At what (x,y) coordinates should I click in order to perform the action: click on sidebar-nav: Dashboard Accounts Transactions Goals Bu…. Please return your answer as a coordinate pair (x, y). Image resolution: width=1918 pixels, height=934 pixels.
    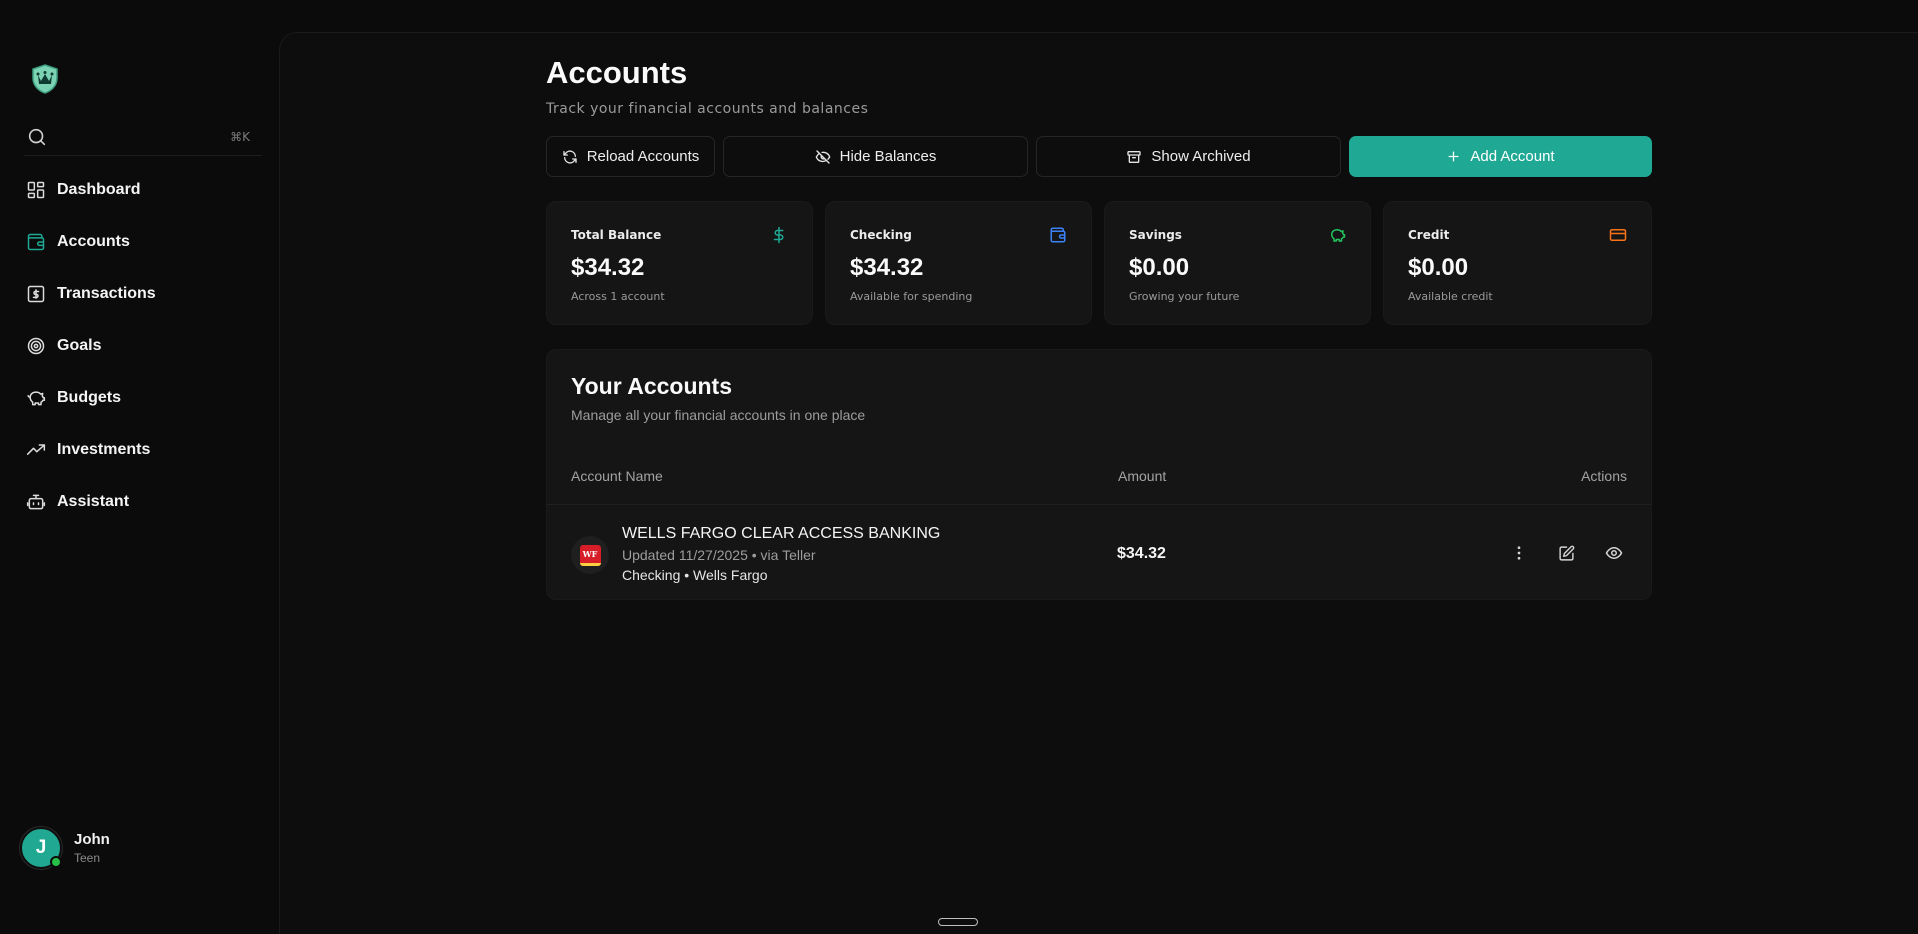
    Looking at the image, I should click on (144, 346).